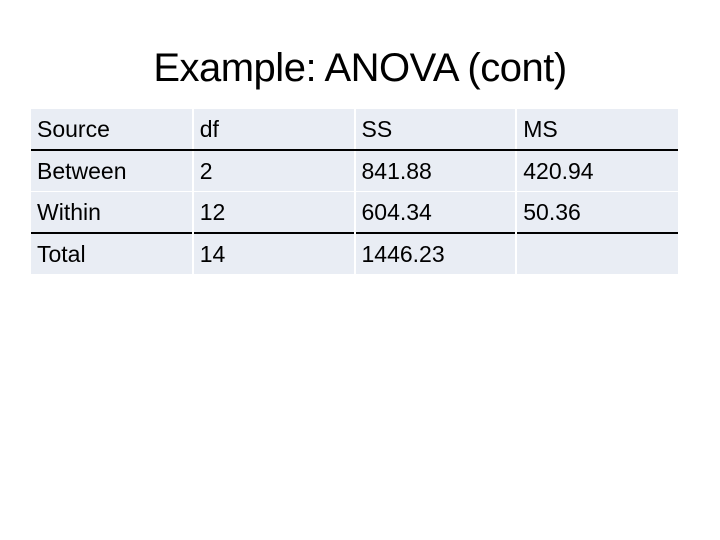  Describe the element at coordinates (435, 130) in the screenshot. I see `header-ss: SS` at that location.